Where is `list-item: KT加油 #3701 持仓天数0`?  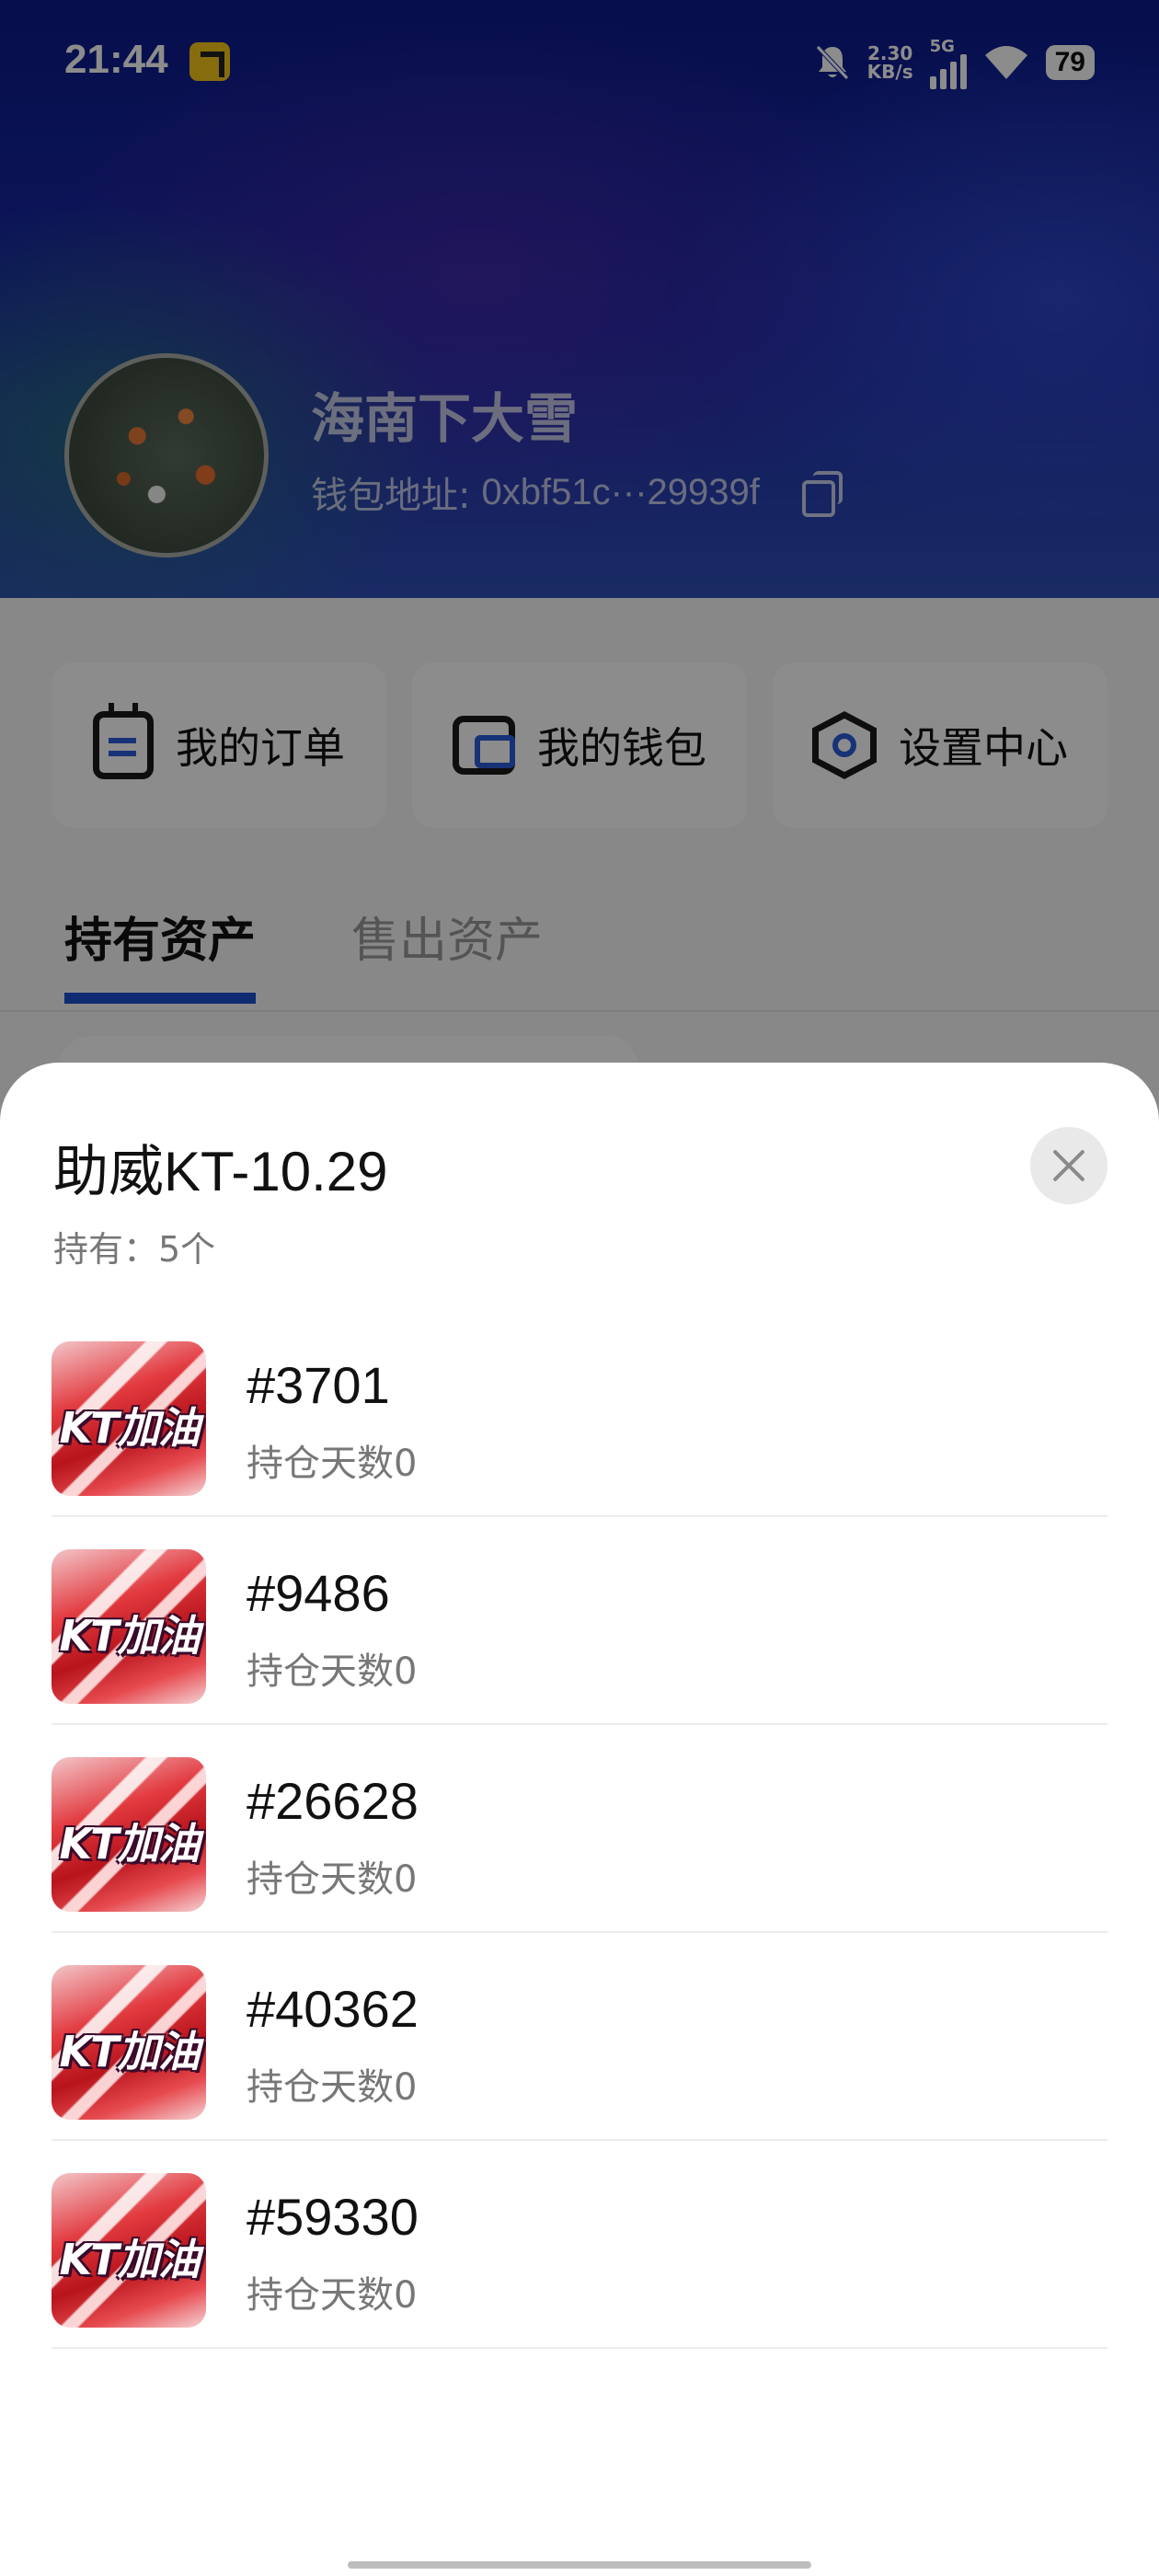
list-item: KT加油 #3701 持仓天数0 is located at coordinates (579, 1413).